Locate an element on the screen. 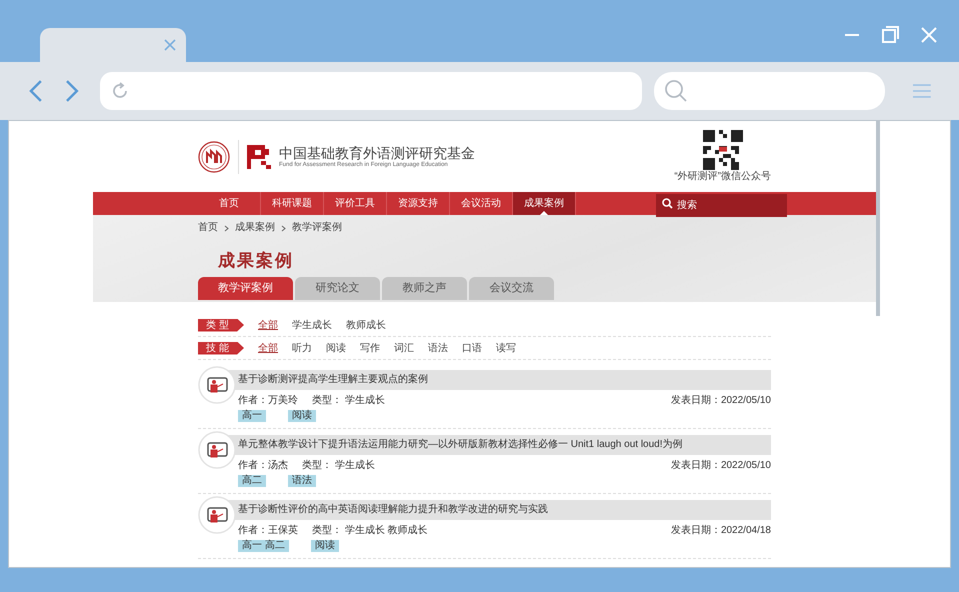 Image resolution: width=959 pixels, height=592 pixels. date-text: 发表日期：2022/04/18 is located at coordinates (720, 531).